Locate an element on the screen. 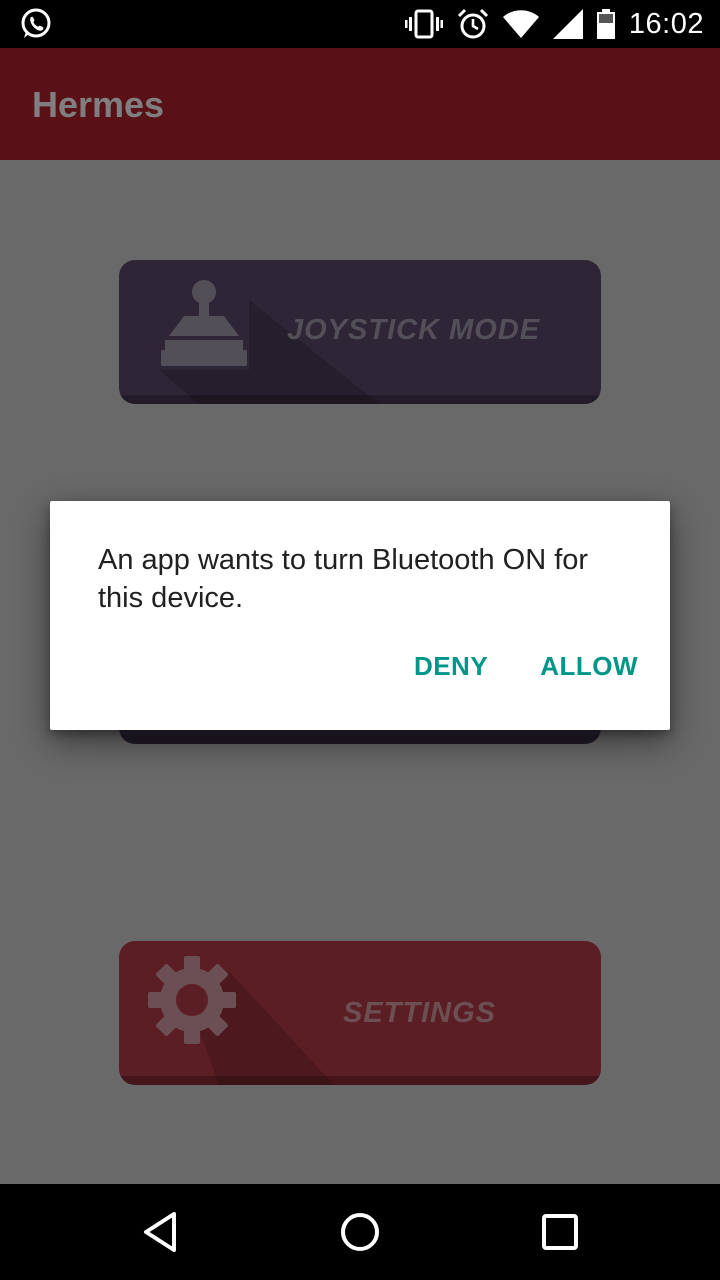 The width and height of the screenshot is (720, 1280). home-button is located at coordinates (360, 1232).